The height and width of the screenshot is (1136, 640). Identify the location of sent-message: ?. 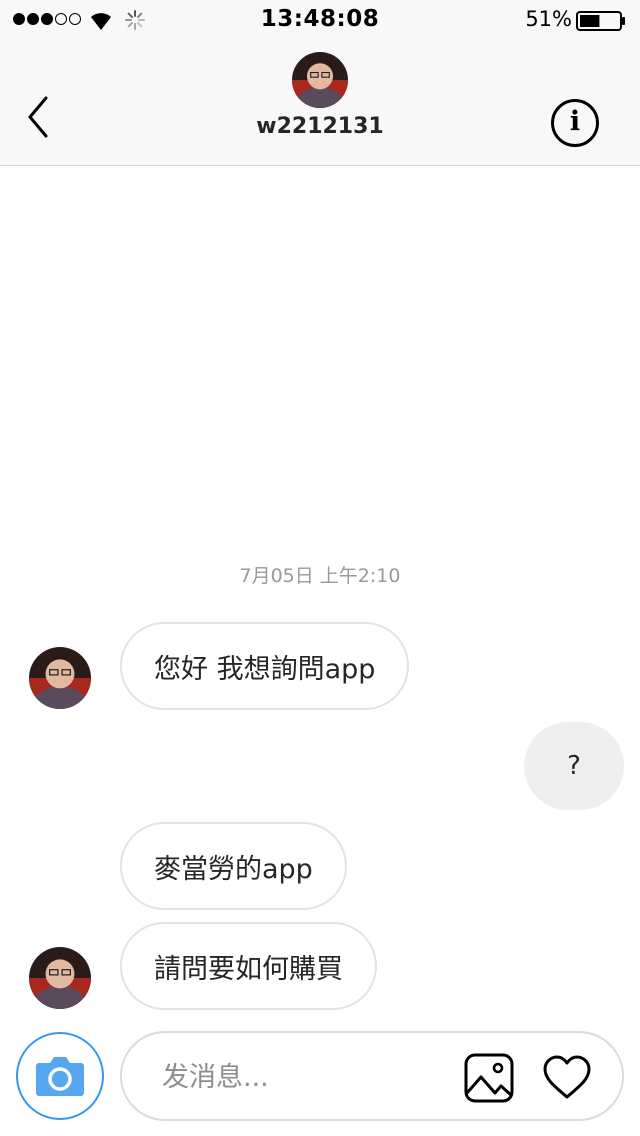
(574, 766).